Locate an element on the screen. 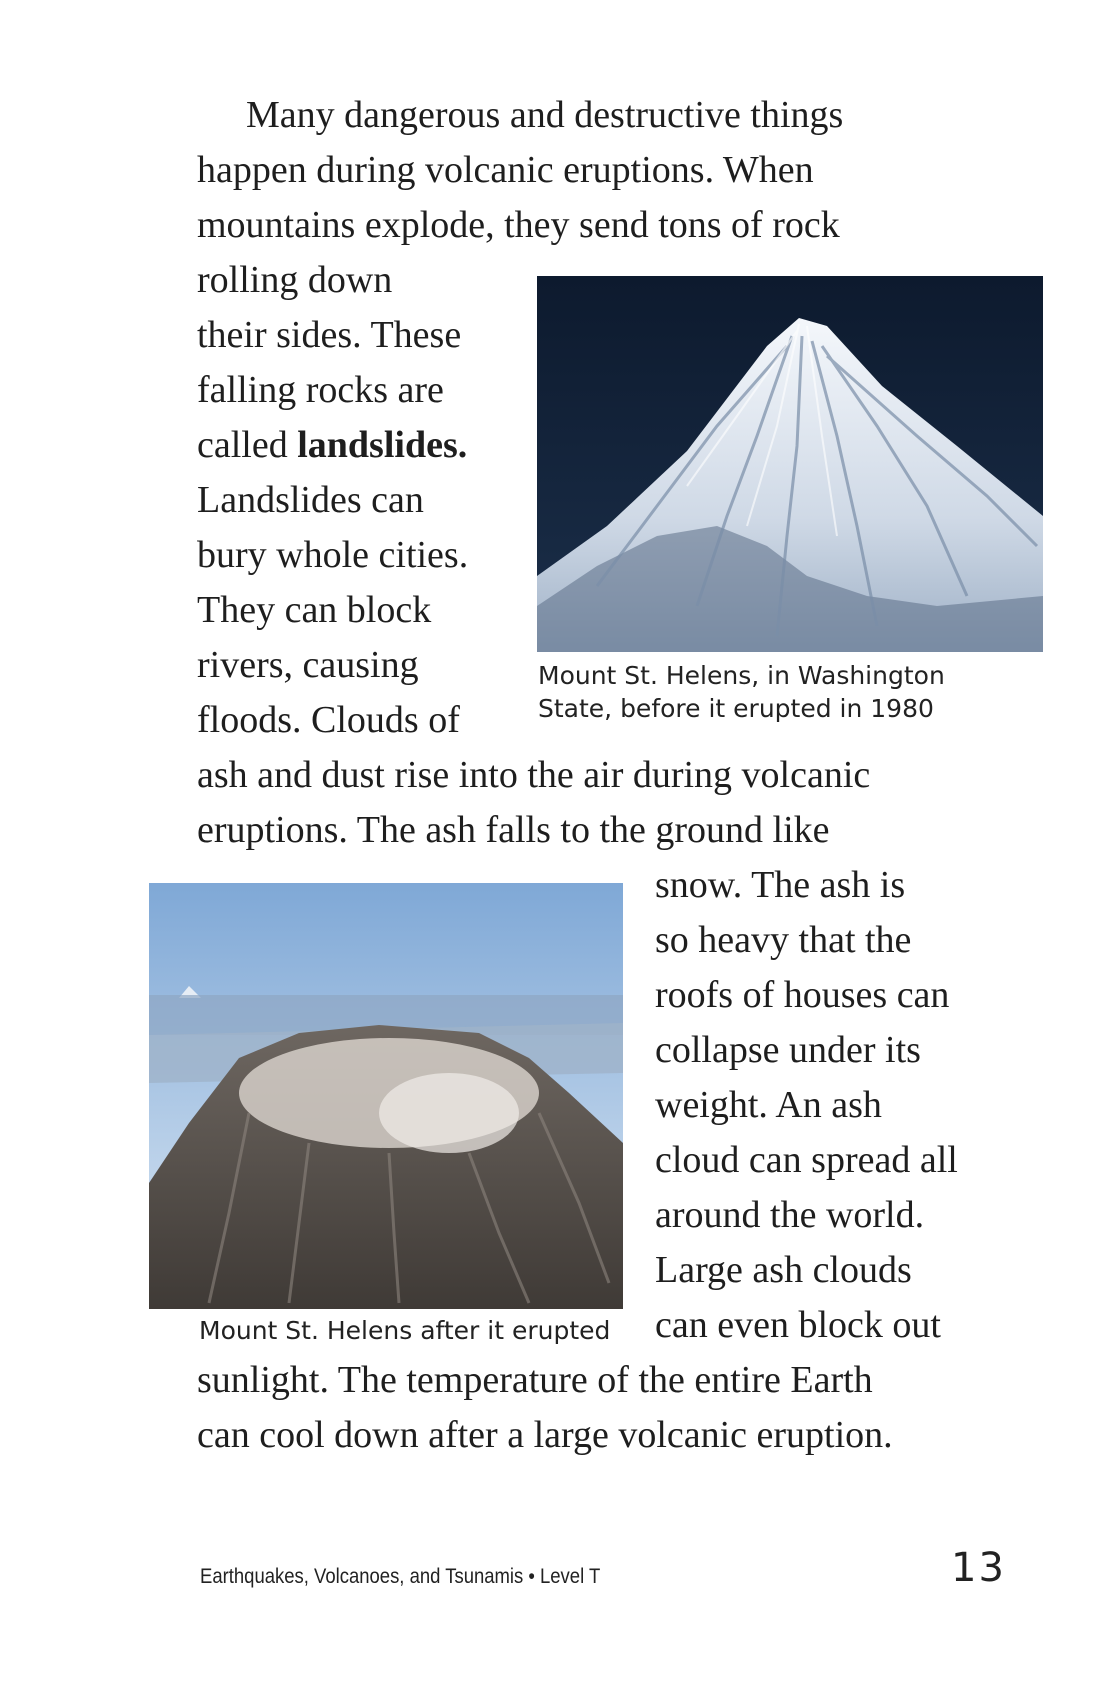  paragraph-line: roofs of houses can is located at coordinates (802, 995).